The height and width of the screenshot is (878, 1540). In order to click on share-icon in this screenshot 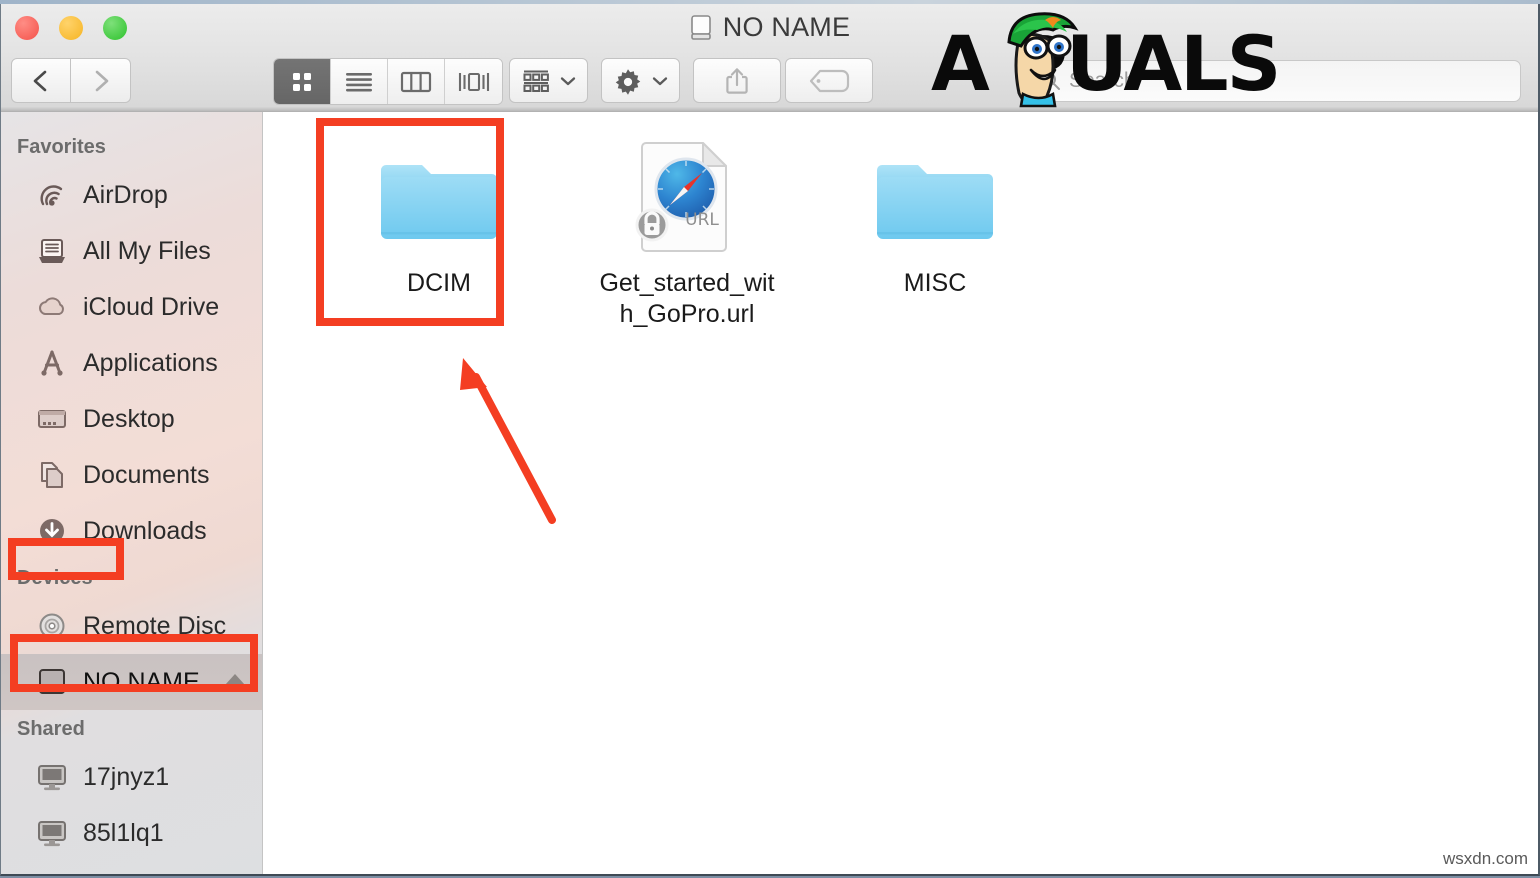, I will do `click(737, 80)`.